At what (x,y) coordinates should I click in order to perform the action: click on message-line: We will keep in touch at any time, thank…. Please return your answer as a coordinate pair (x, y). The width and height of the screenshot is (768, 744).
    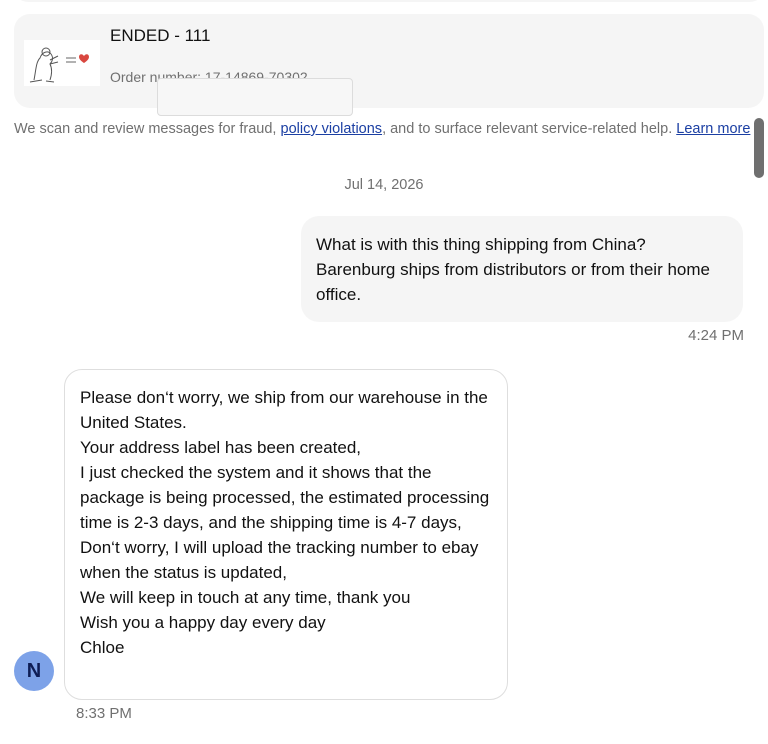
    Looking at the image, I should click on (245, 597).